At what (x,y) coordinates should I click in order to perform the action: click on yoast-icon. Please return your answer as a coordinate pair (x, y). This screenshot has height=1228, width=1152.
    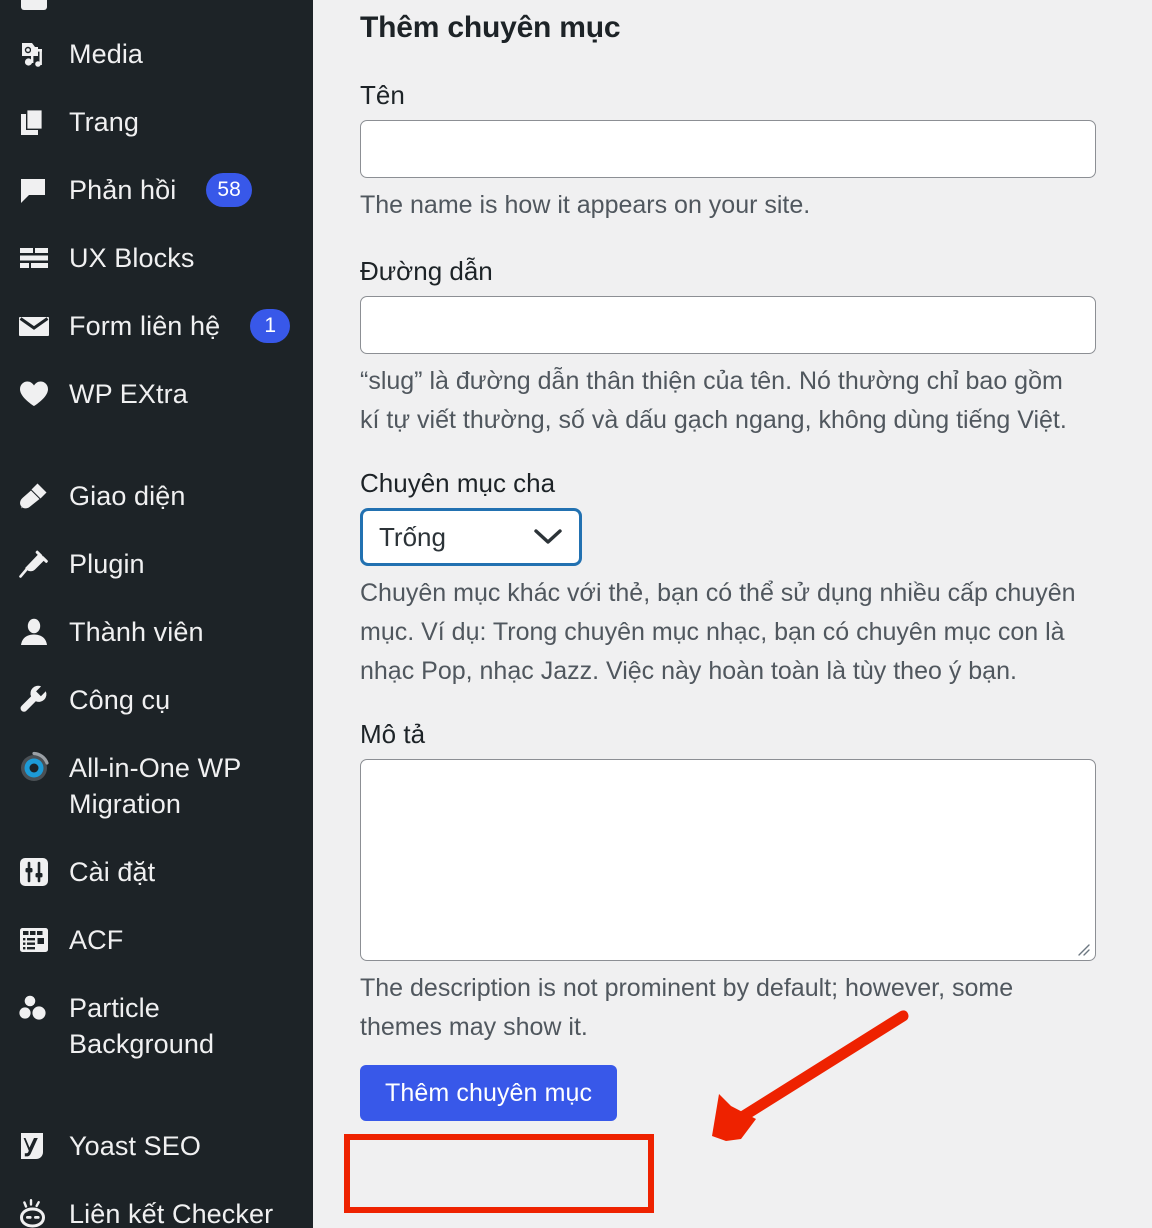
    Looking at the image, I should click on (34, 1146).